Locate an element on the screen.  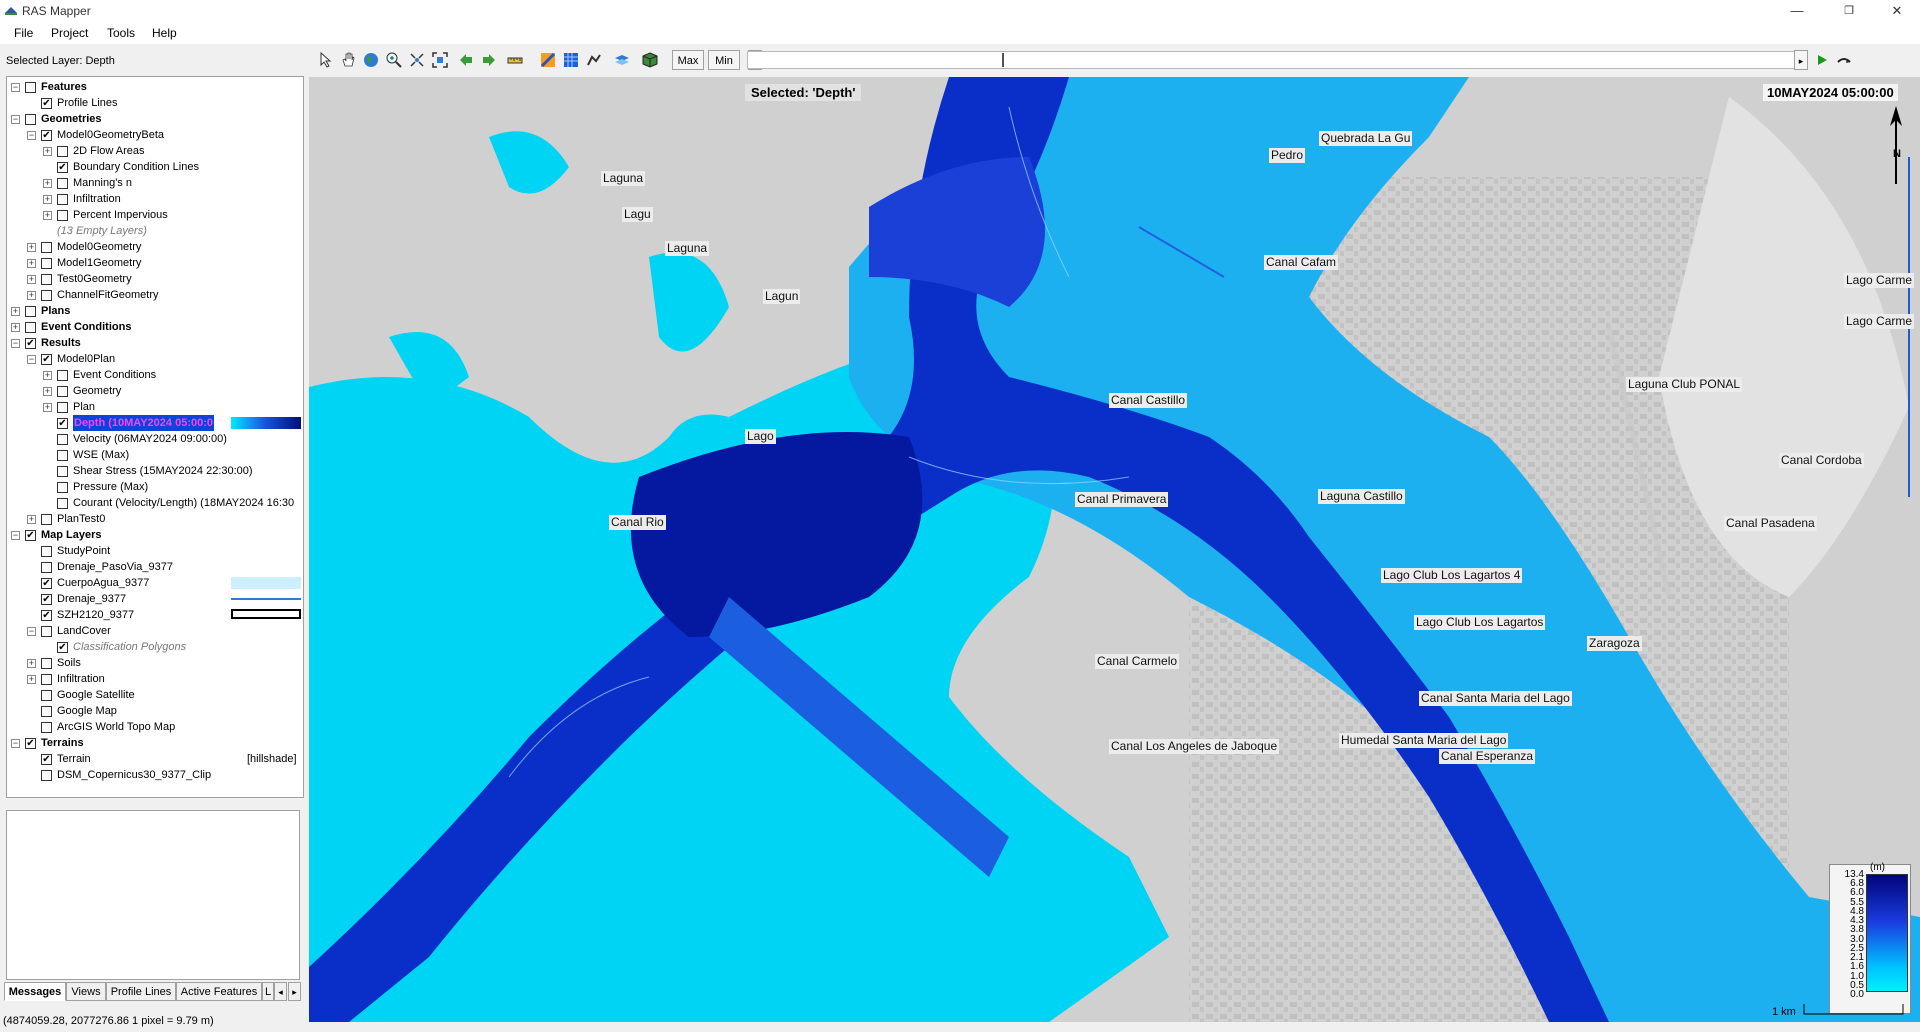
pan-icon is located at coordinates (348, 60).